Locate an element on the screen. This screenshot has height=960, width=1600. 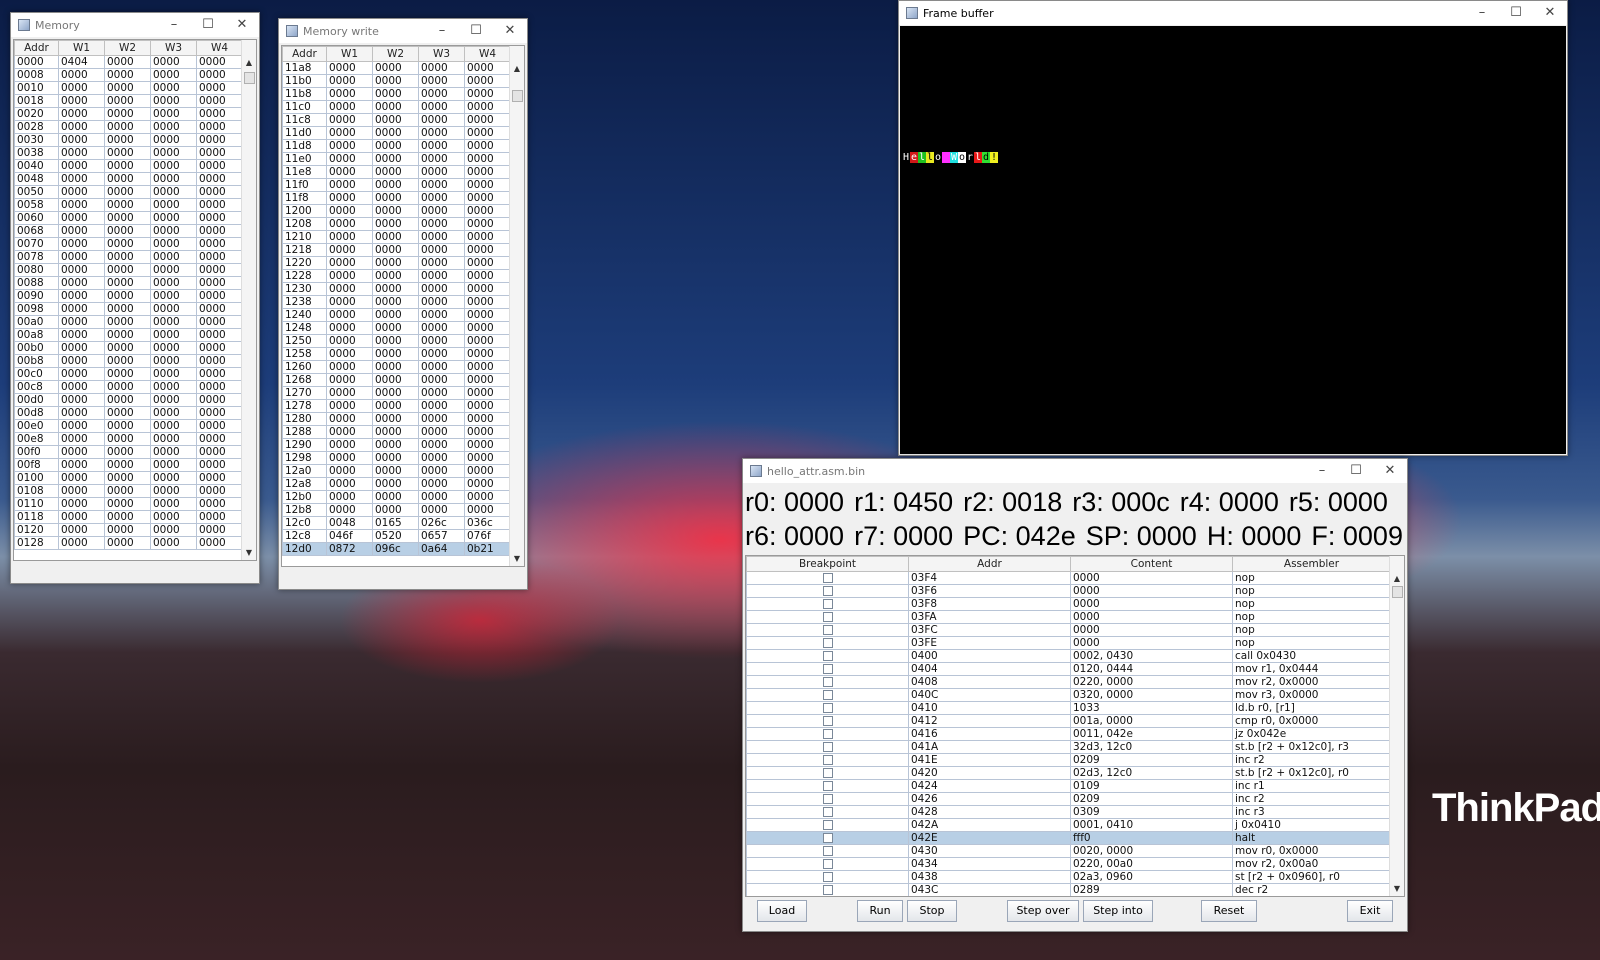
debugger-titlebar: hello_attr.asm.bin – ☐ ✕ is located at coordinates (1075, 471).